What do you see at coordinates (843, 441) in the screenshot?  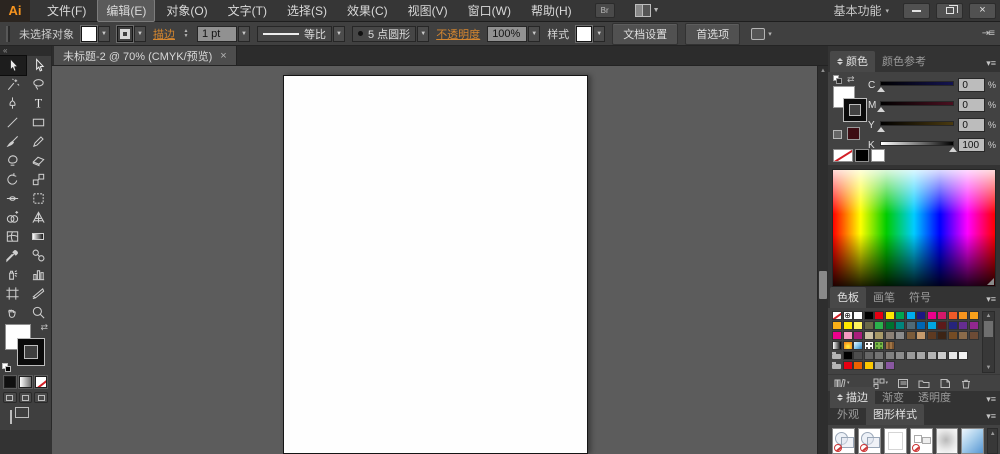 I see `graphic-style-default` at bounding box center [843, 441].